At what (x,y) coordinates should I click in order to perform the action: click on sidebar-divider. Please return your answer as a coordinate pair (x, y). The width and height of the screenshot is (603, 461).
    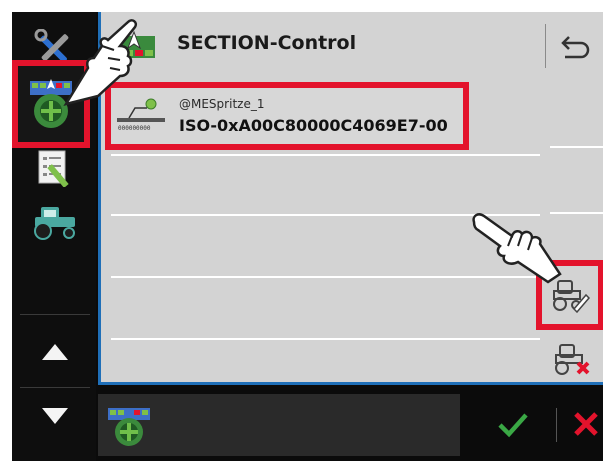
    Looking at the image, I should click on (55, 314).